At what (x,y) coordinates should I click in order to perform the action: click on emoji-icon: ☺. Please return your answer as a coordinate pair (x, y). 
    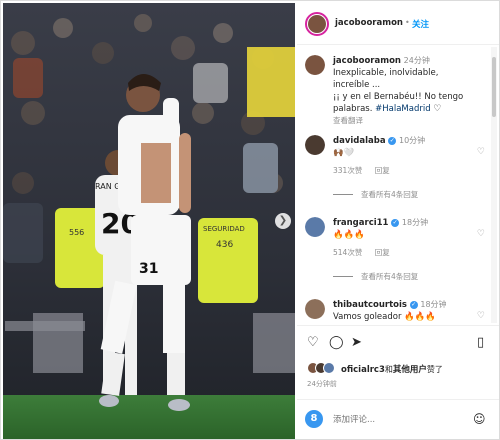
    Looking at the image, I should click on (479, 419).